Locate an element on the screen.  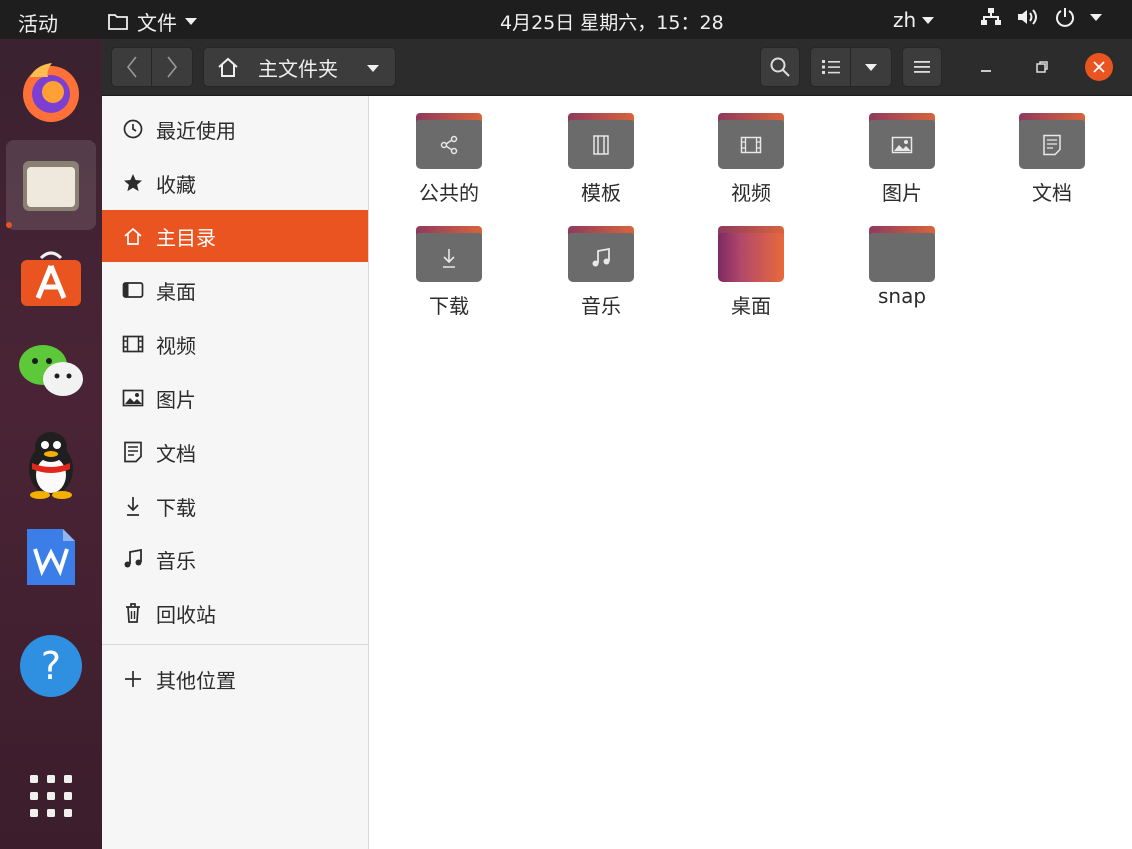
back-button is located at coordinates (132, 67).